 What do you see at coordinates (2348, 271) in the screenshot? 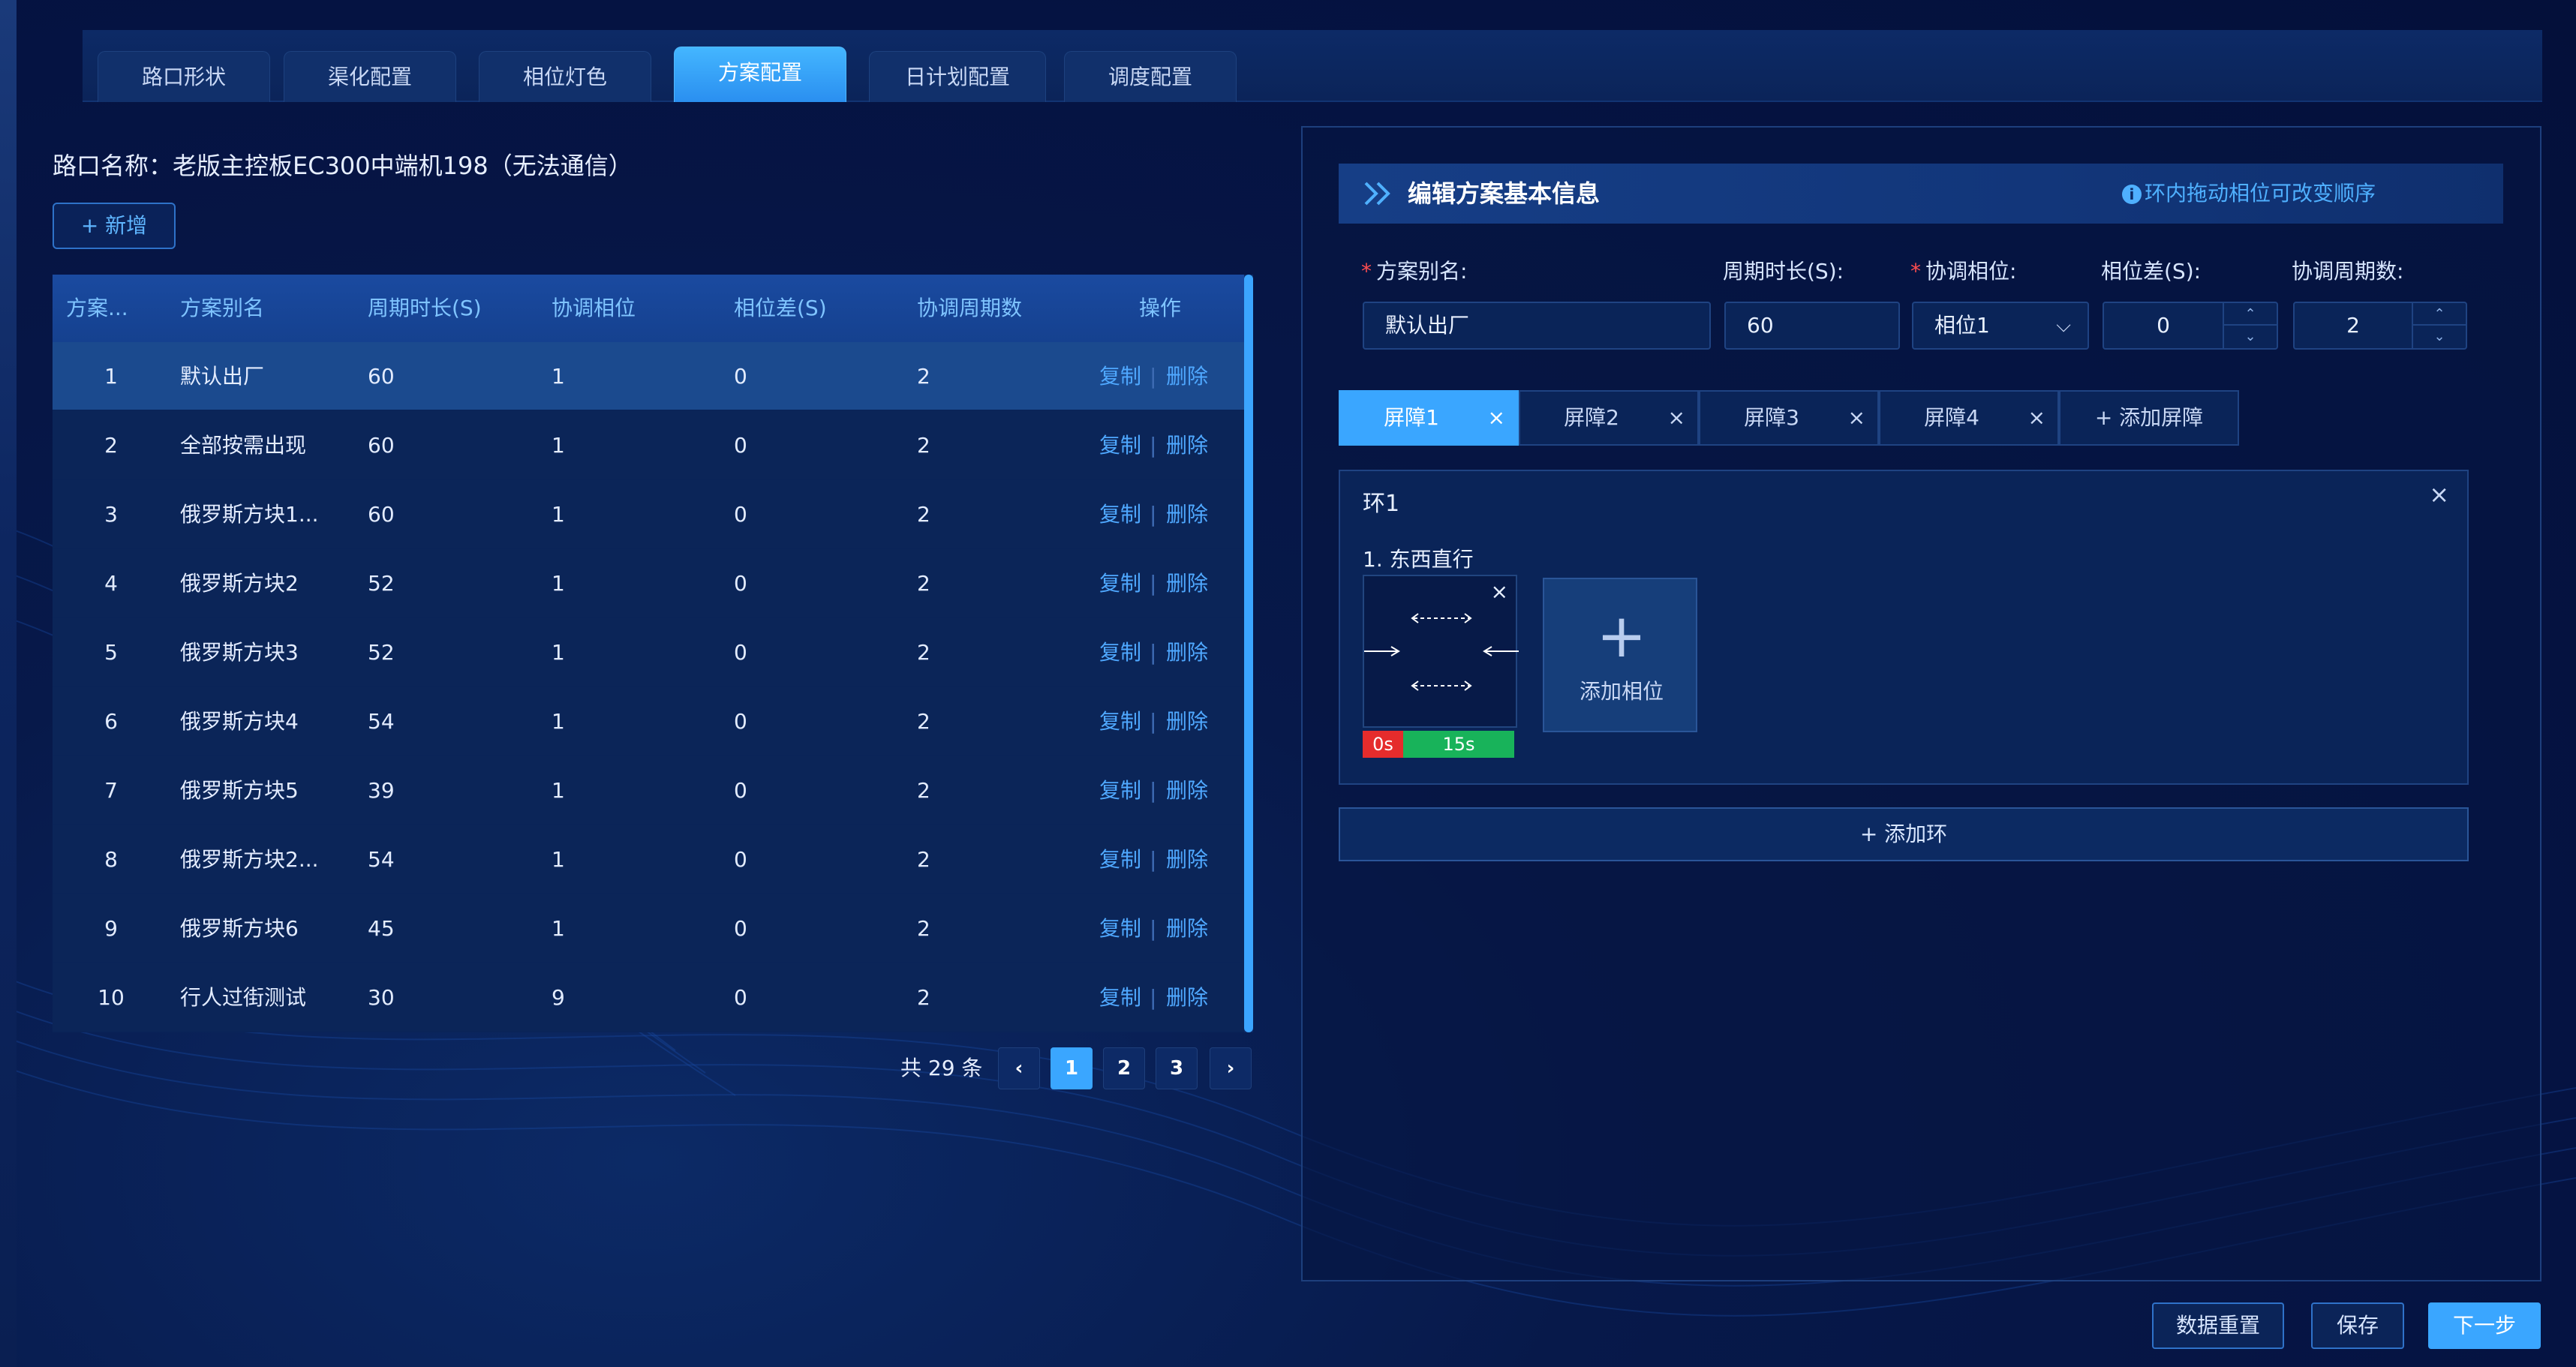
I see `coord-periods-label: 协调周期数:` at bounding box center [2348, 271].